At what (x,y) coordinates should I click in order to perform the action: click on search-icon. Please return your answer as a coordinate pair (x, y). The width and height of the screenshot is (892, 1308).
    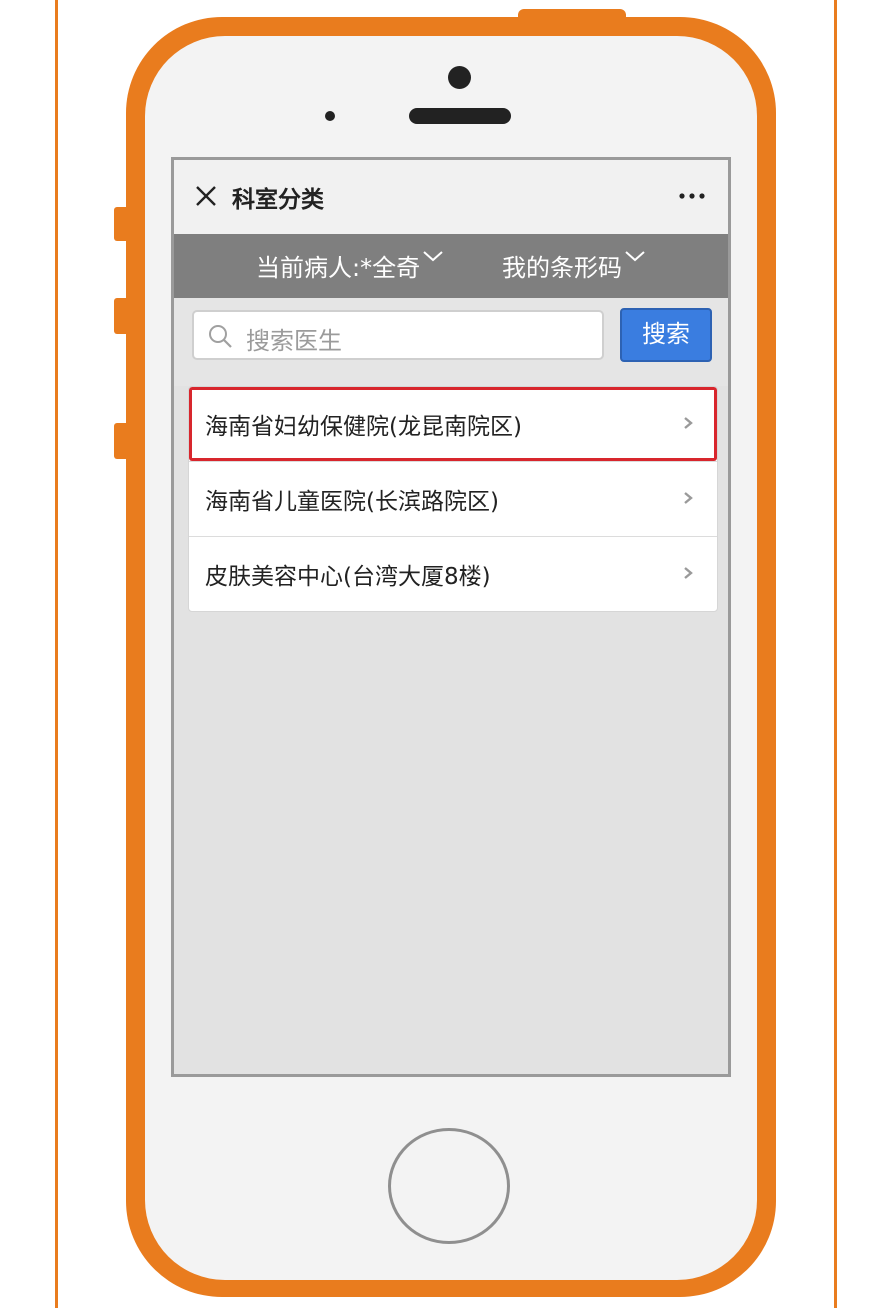
    Looking at the image, I should click on (220, 336).